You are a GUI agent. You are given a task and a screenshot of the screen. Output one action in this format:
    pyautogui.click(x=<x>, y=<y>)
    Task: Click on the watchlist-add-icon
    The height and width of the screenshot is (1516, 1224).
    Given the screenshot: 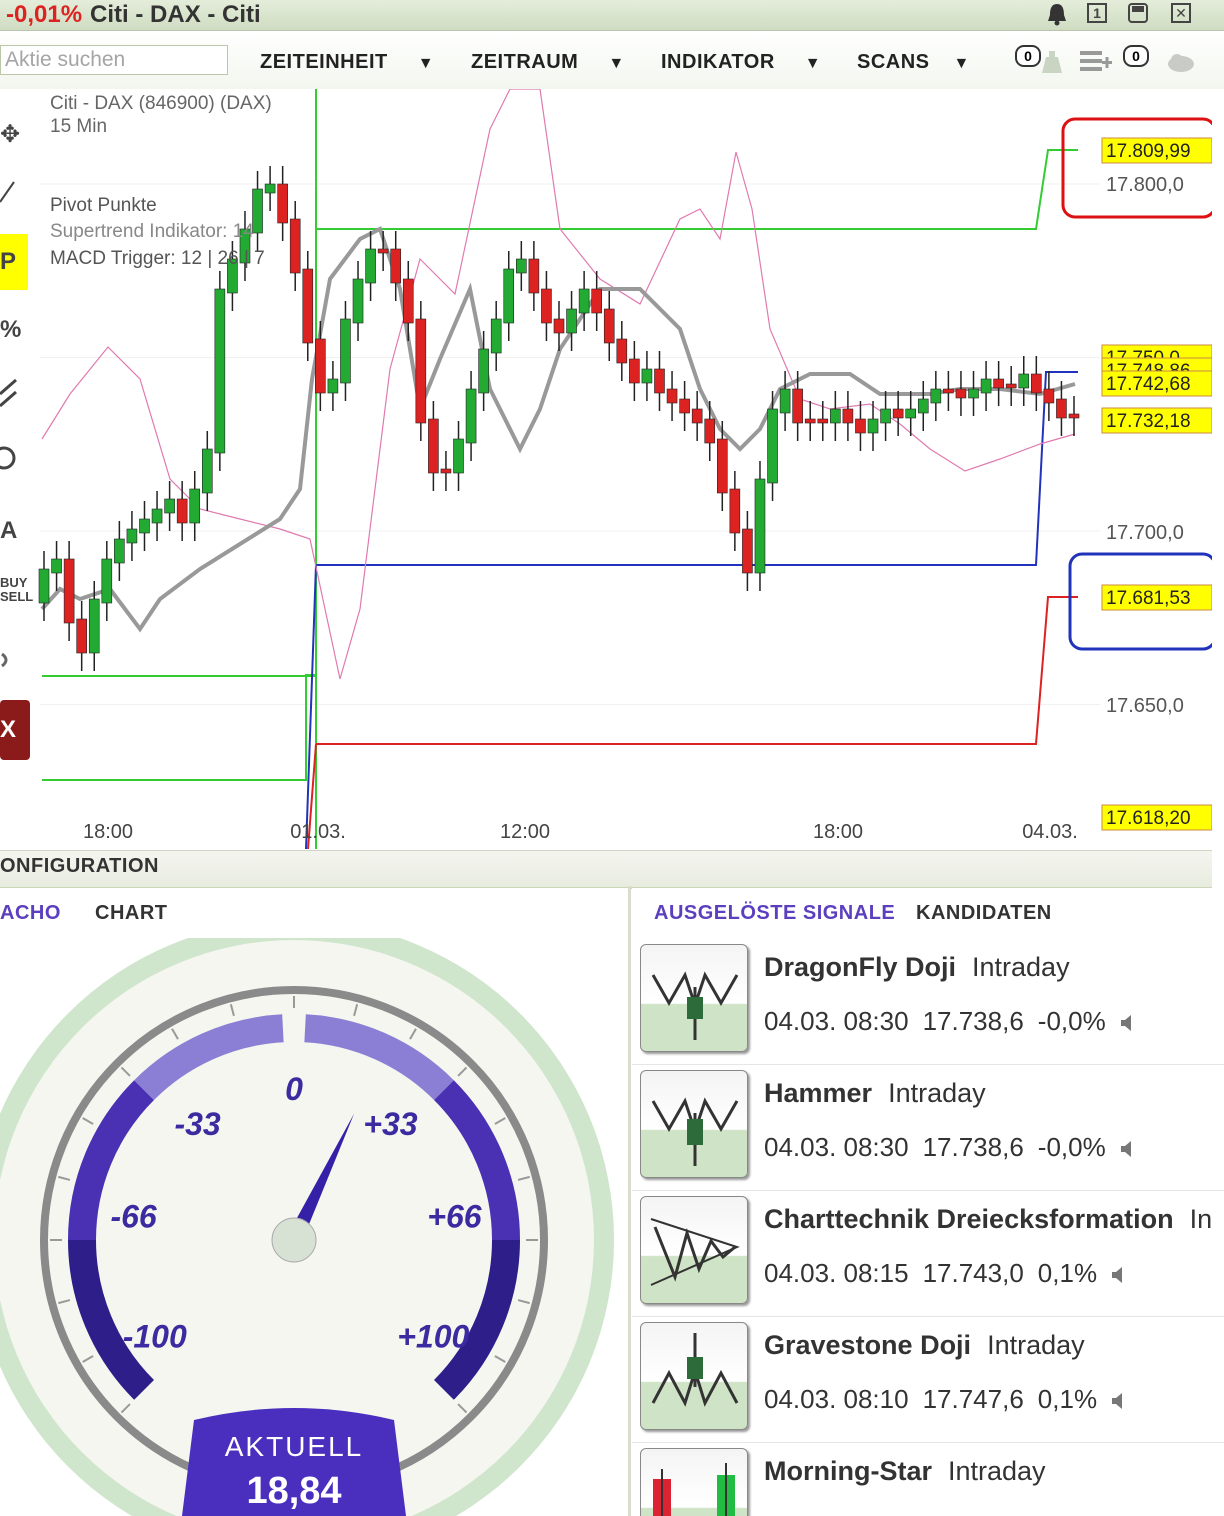 What is the action you would take?
    pyautogui.click(x=1095, y=61)
    